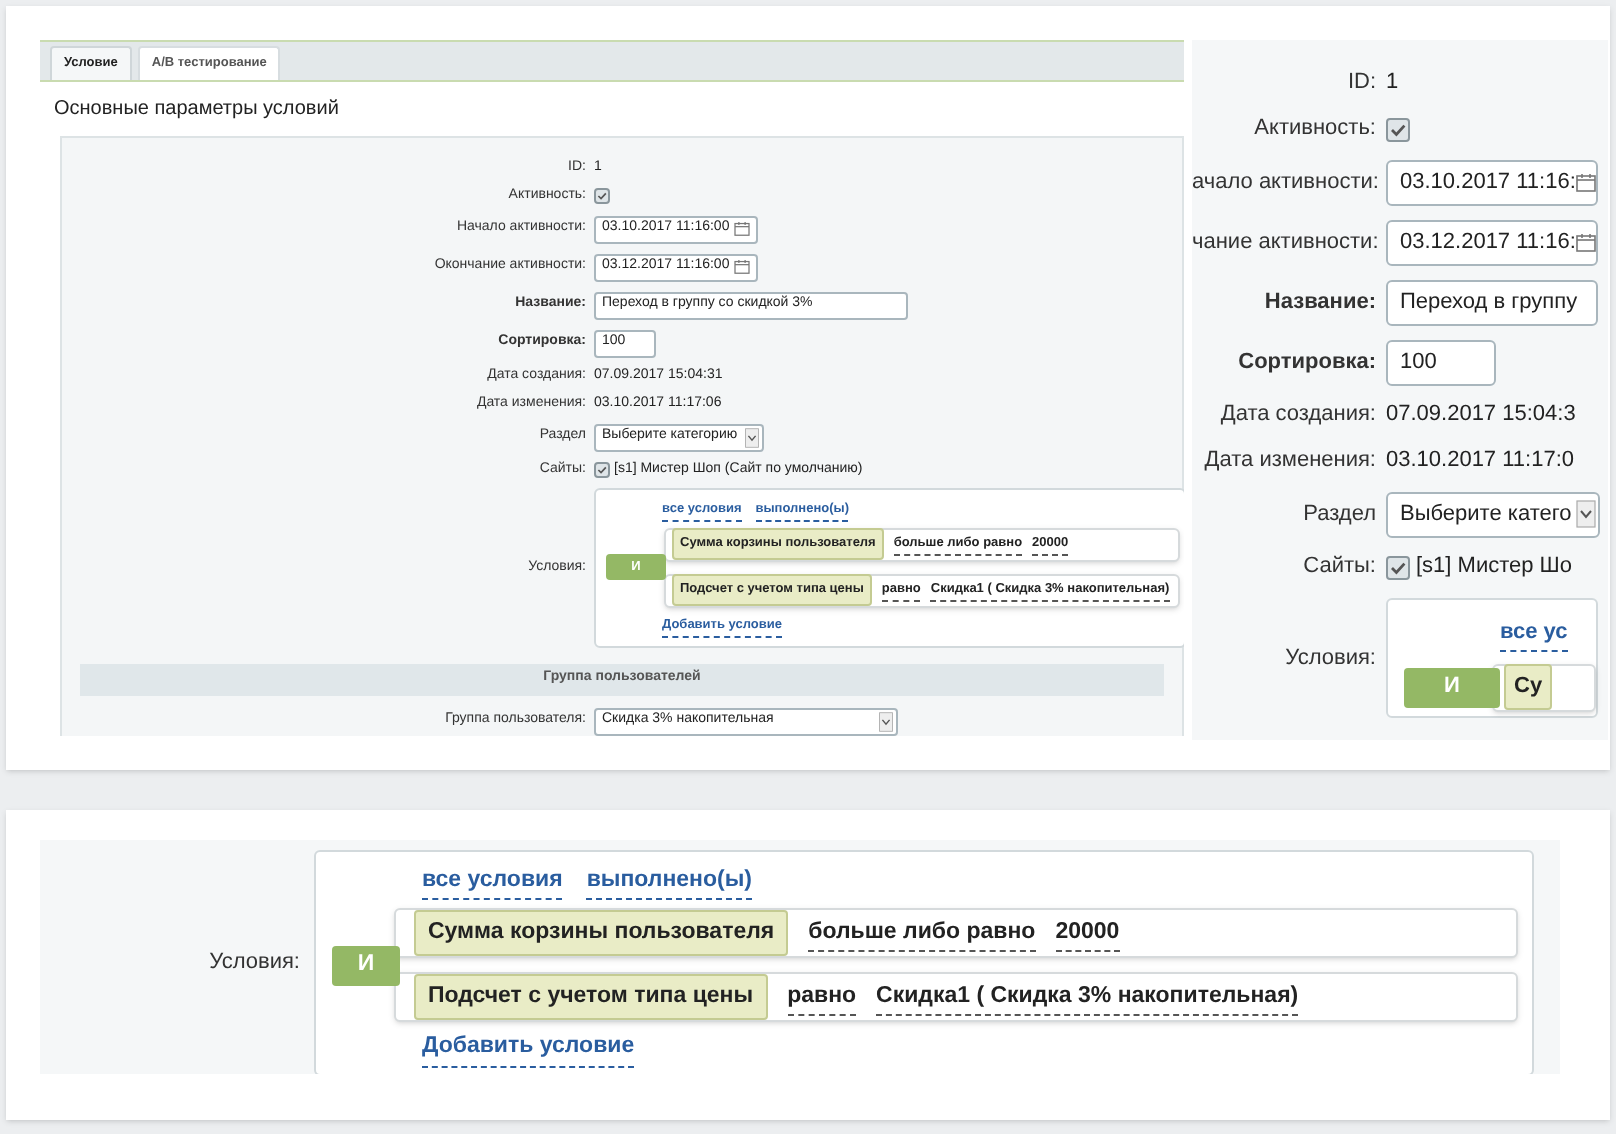  Describe the element at coordinates (1338, 567) in the screenshot. I see `field-label: Сайты:` at that location.